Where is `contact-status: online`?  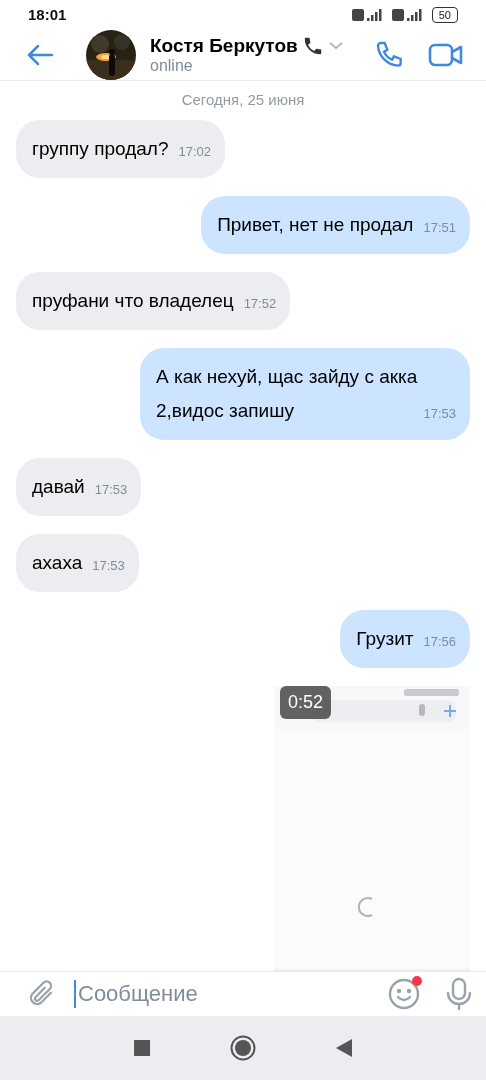
contact-status: online is located at coordinates (172, 65).